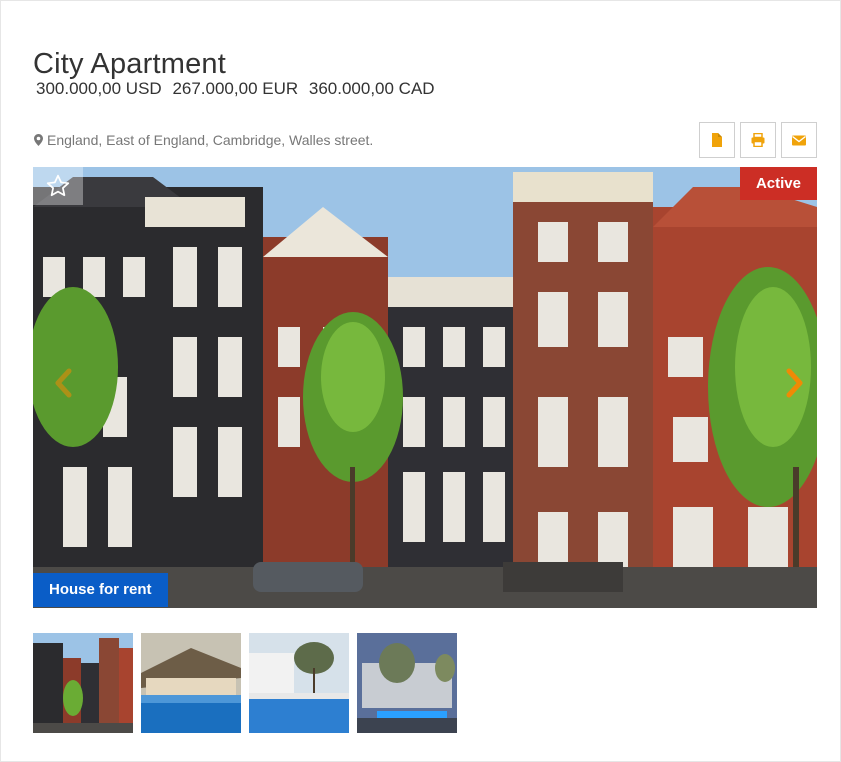 The width and height of the screenshot is (841, 762). I want to click on email-button, so click(799, 140).